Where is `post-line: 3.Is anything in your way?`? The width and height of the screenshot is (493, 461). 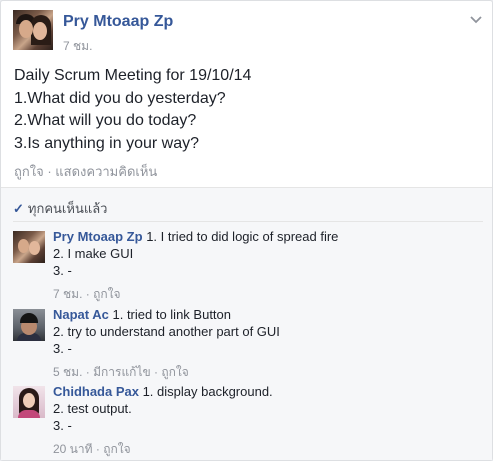 post-line: 3.Is anything in your way? is located at coordinates (106, 143).